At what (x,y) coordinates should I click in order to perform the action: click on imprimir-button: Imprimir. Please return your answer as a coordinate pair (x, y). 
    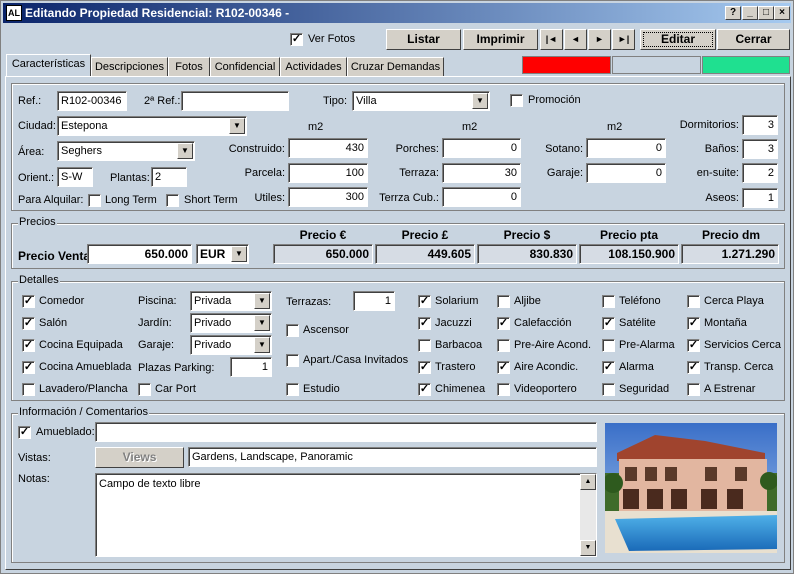
    Looking at the image, I should click on (500, 39).